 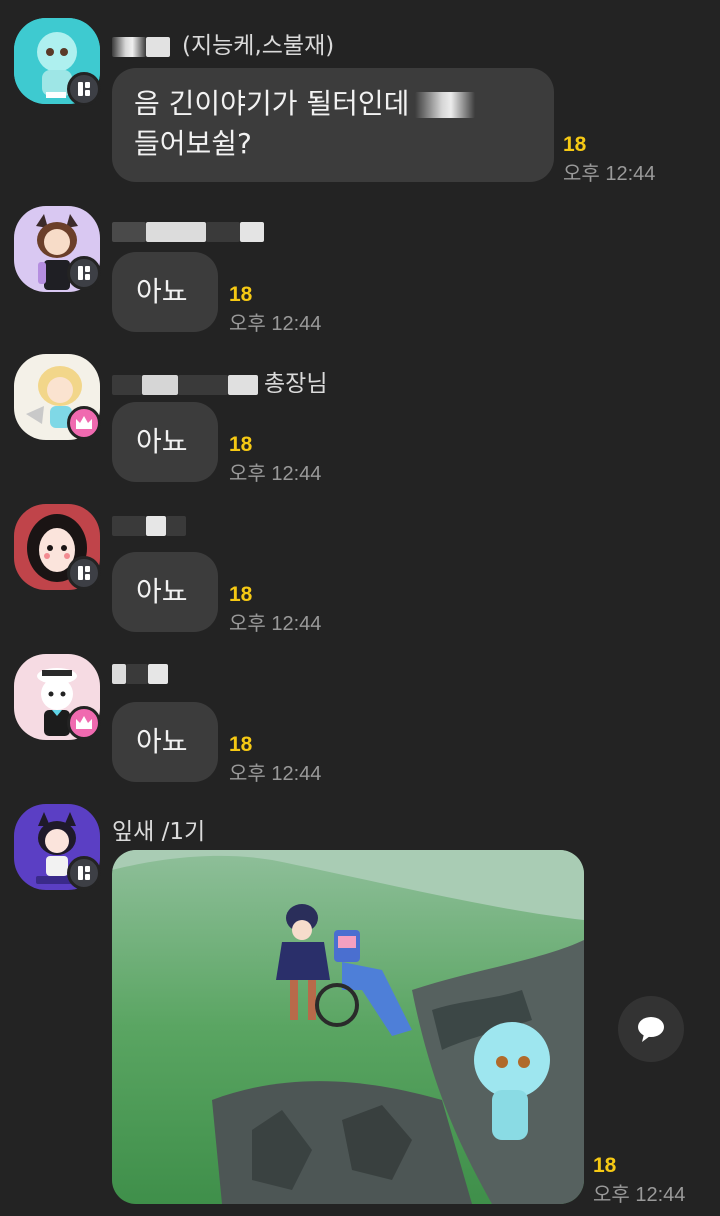 I want to click on message-bubble: 음 긴이야기가 될터인데 들어보쉴?, so click(x=333, y=125).